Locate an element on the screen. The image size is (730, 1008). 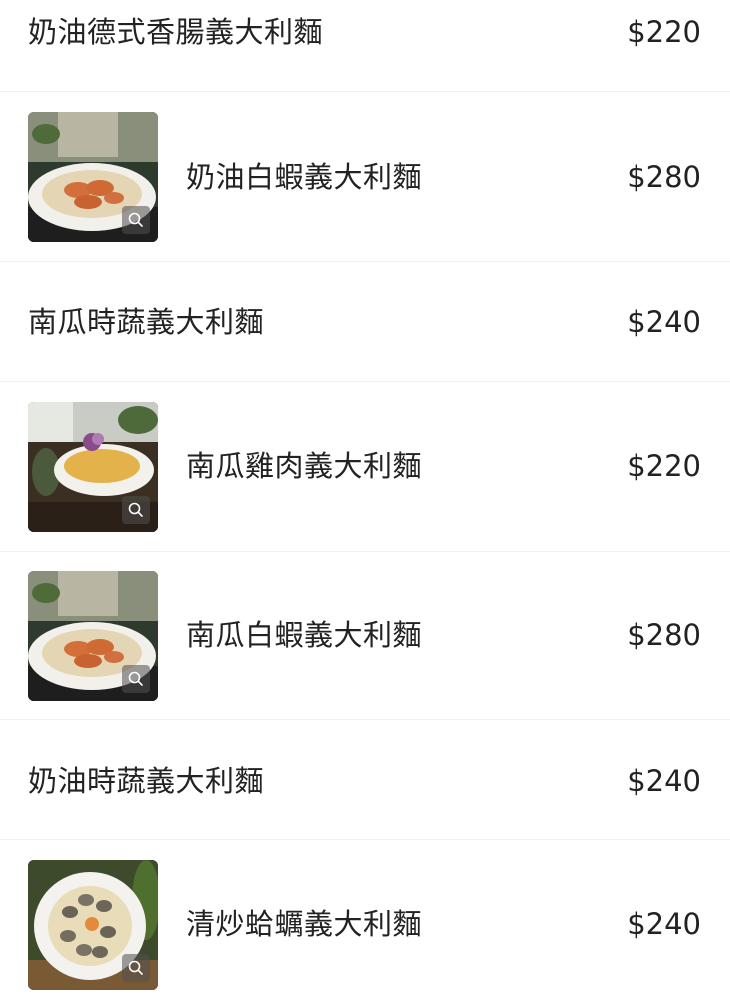
menu-item-name: 南瓜白蝦義大利麵 is located at coordinates (304, 635).